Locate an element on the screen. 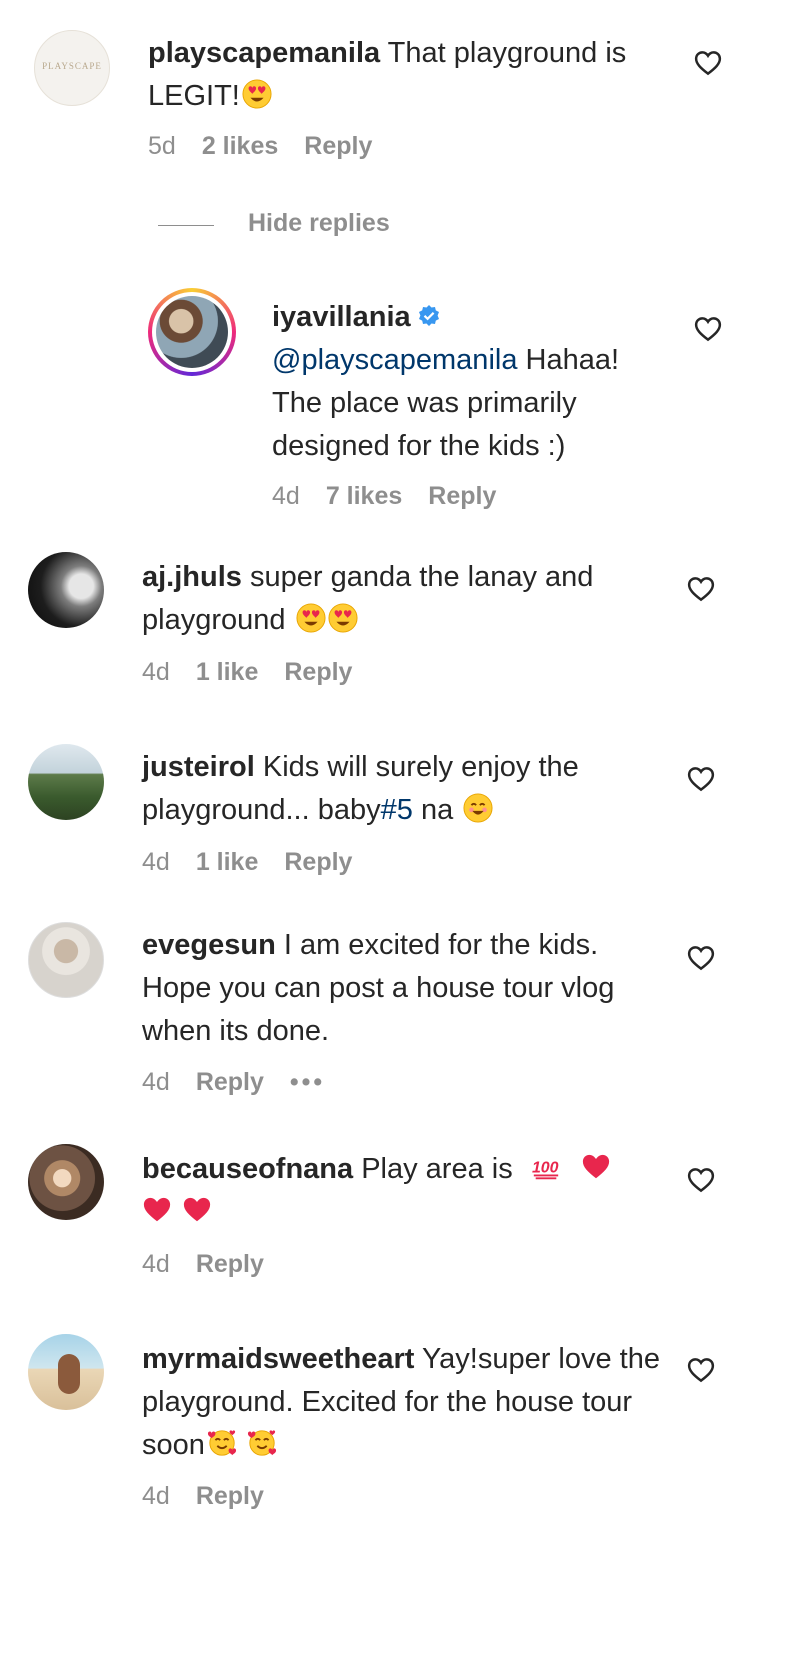 This screenshot has height=1669, width=800. comment-username: justeirol is located at coordinates (198, 767).